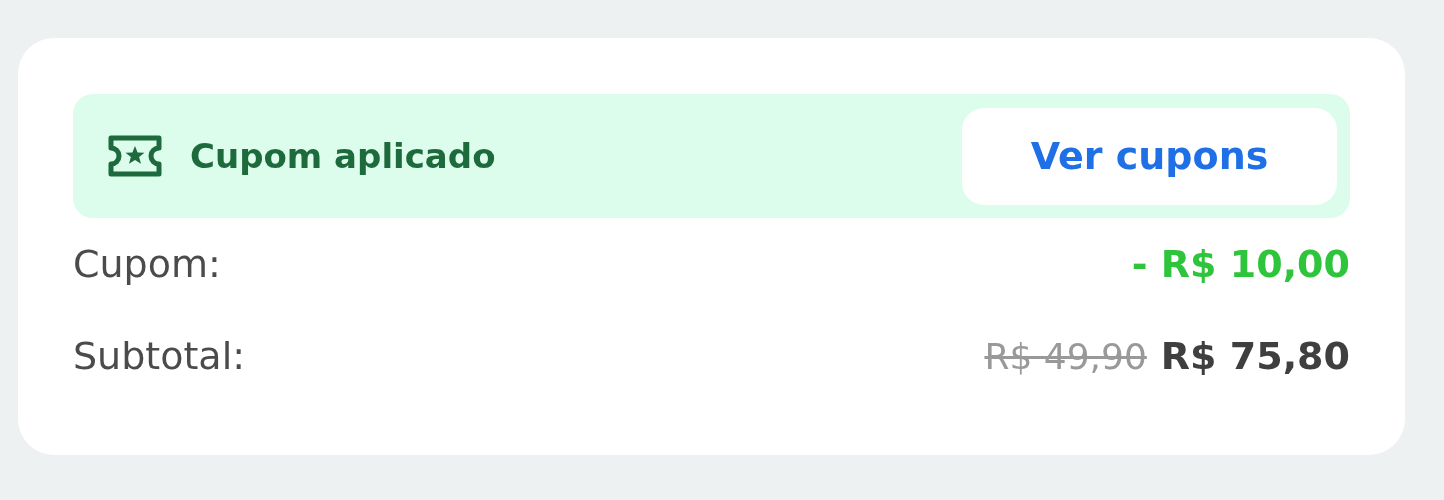 Image resolution: width=1444 pixels, height=500 pixels. I want to click on price: R$ 75,80, so click(1255, 356).